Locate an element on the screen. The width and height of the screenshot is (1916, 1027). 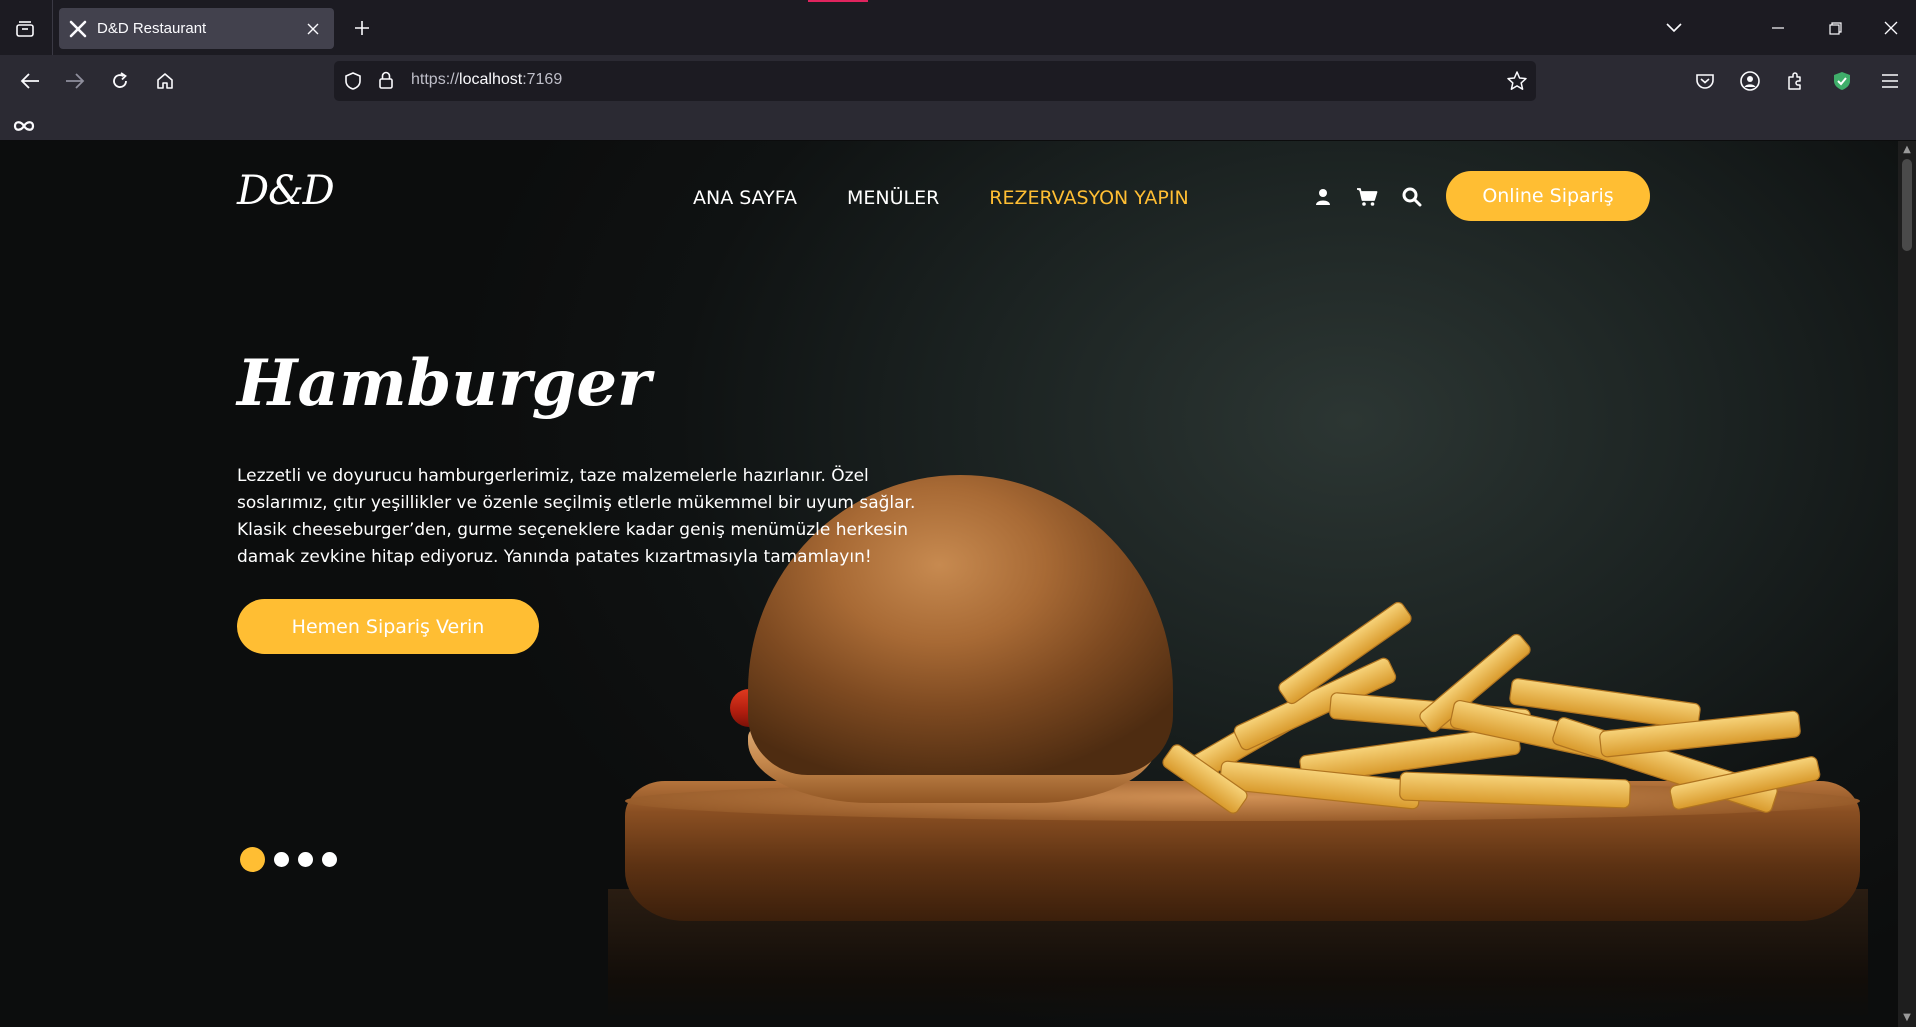
url-text: https://localhost:7169 is located at coordinates (486, 80).